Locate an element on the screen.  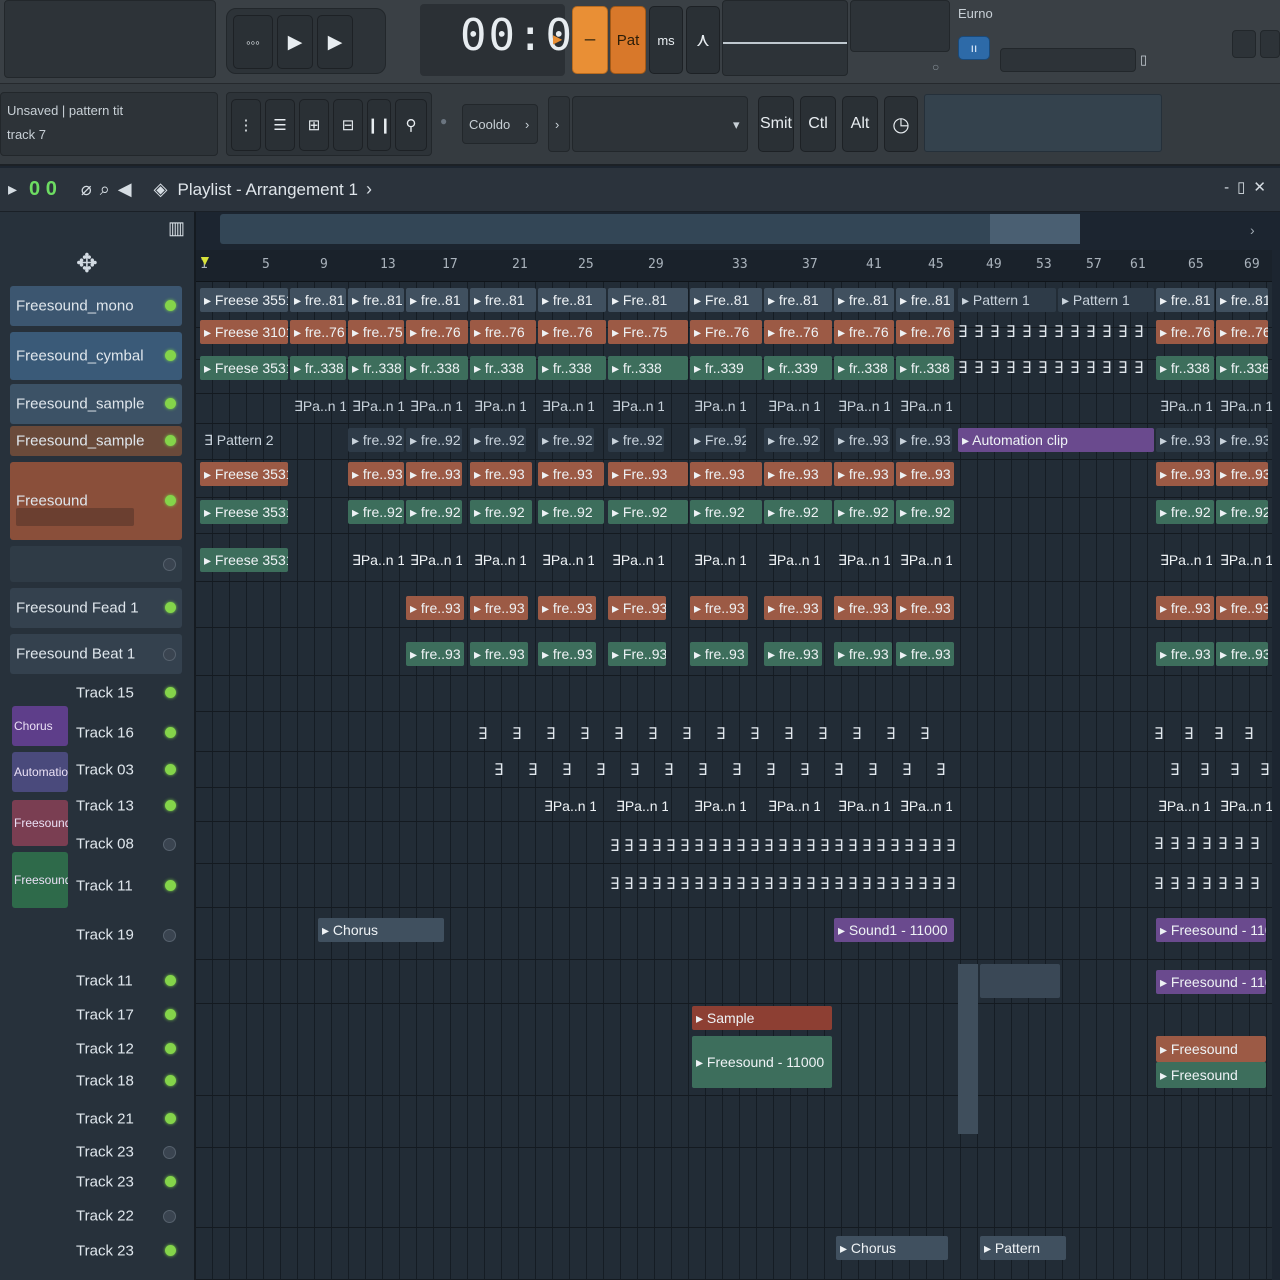
slice-tool-icon: ⌀ is located at coordinates (86, 189).